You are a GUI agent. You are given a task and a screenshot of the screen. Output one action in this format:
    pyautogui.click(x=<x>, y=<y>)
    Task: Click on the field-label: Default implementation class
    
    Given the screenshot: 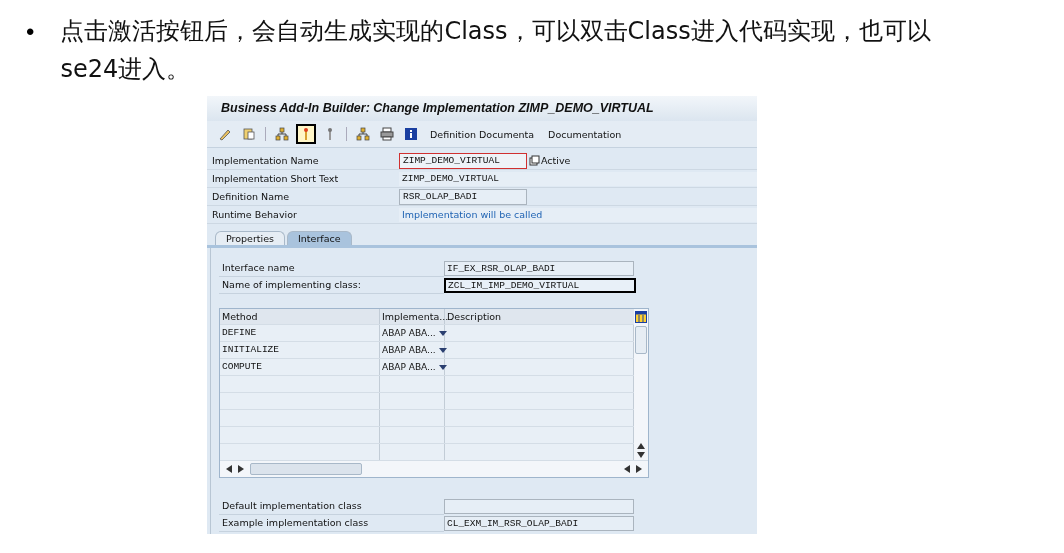 What is the action you would take?
    pyautogui.click(x=331, y=506)
    